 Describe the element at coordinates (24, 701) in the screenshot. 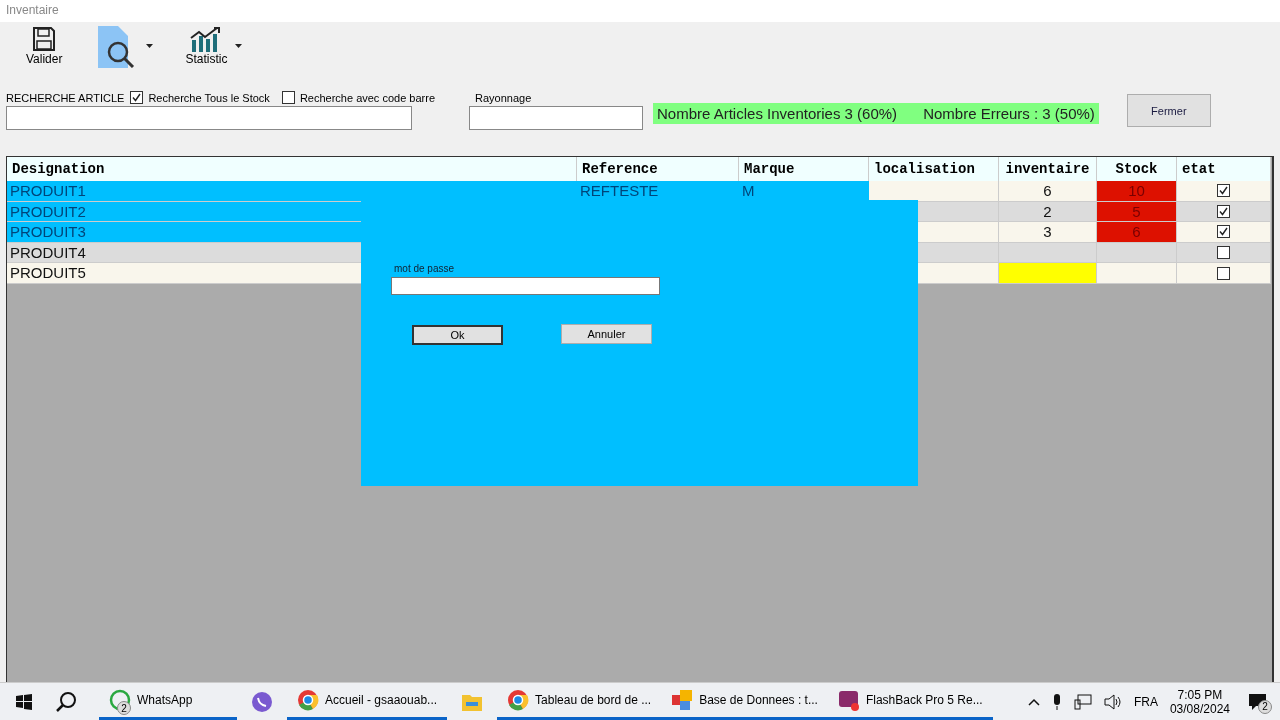

I see `windows-logo-icon` at that location.